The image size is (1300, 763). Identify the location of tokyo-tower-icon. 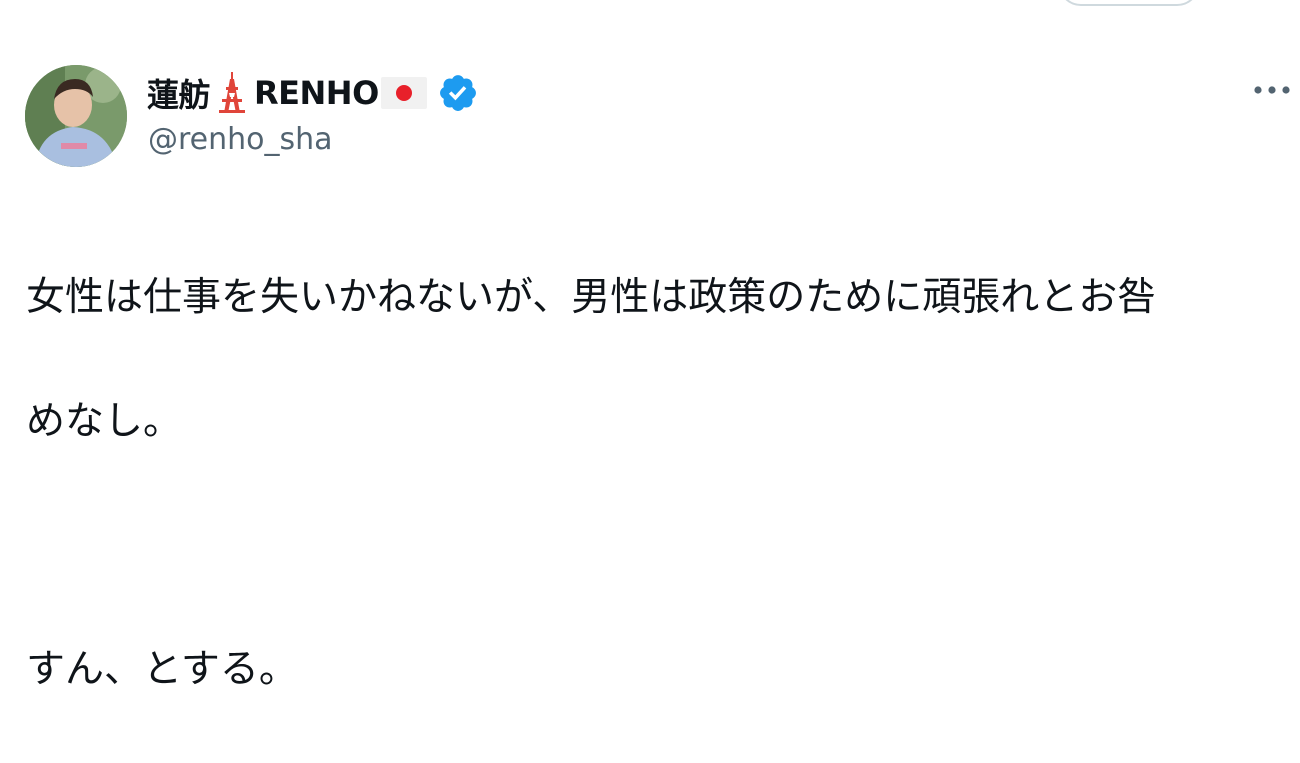
(232, 93).